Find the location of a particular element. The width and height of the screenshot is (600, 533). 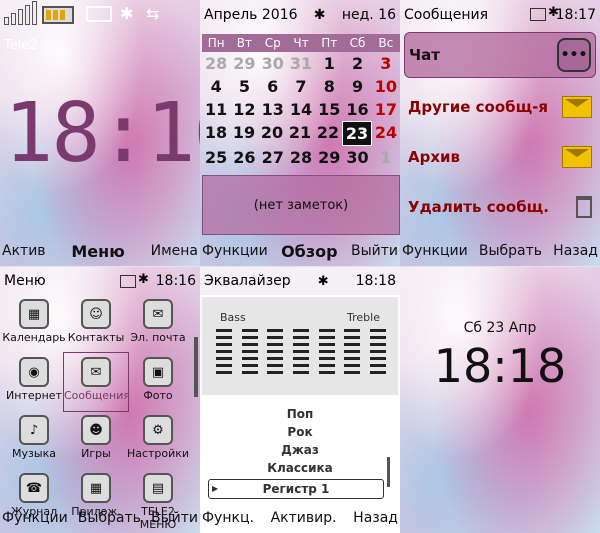

softkey-middle: Меню is located at coordinates (97, 251).